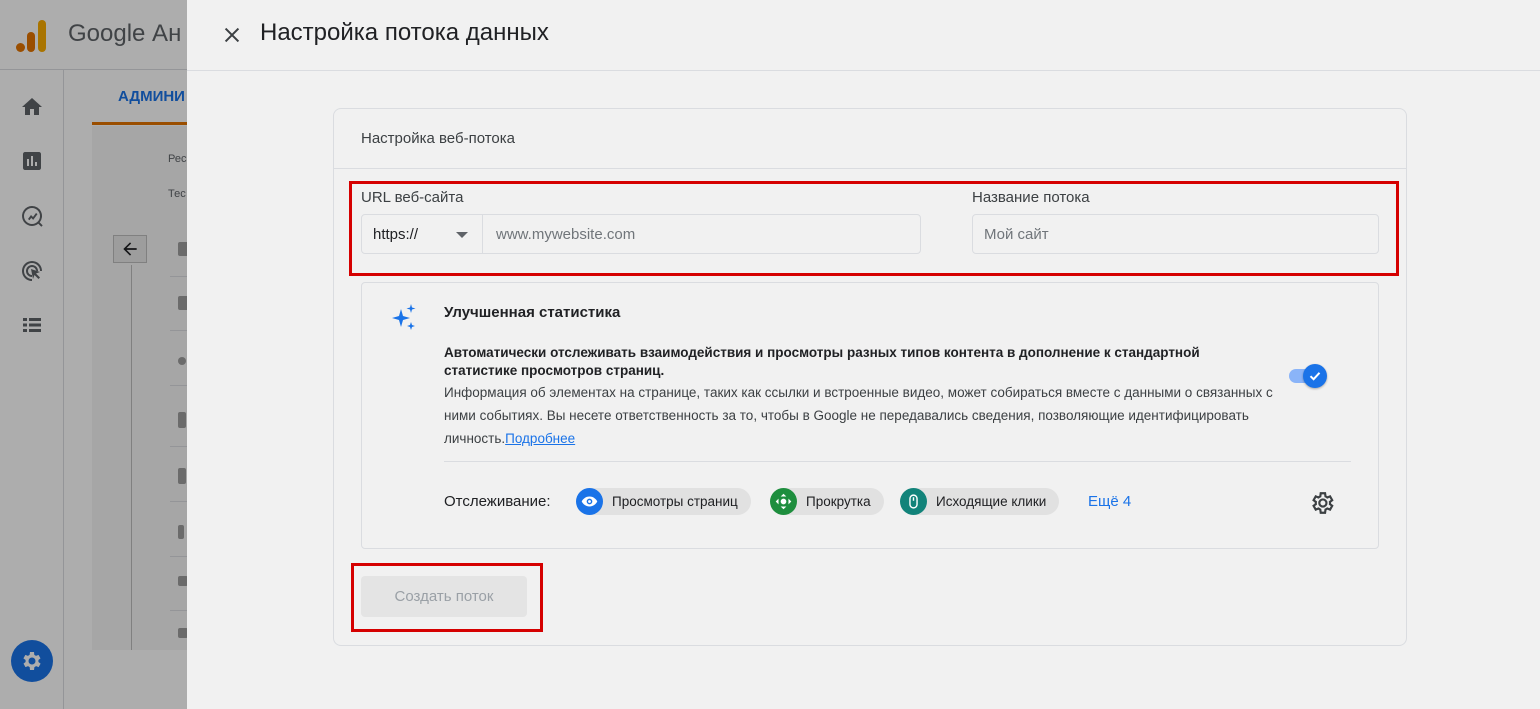 This screenshot has width=1540, height=709. Describe the element at coordinates (838, 501) in the screenshot. I see `chip-label: Прокрутка` at that location.